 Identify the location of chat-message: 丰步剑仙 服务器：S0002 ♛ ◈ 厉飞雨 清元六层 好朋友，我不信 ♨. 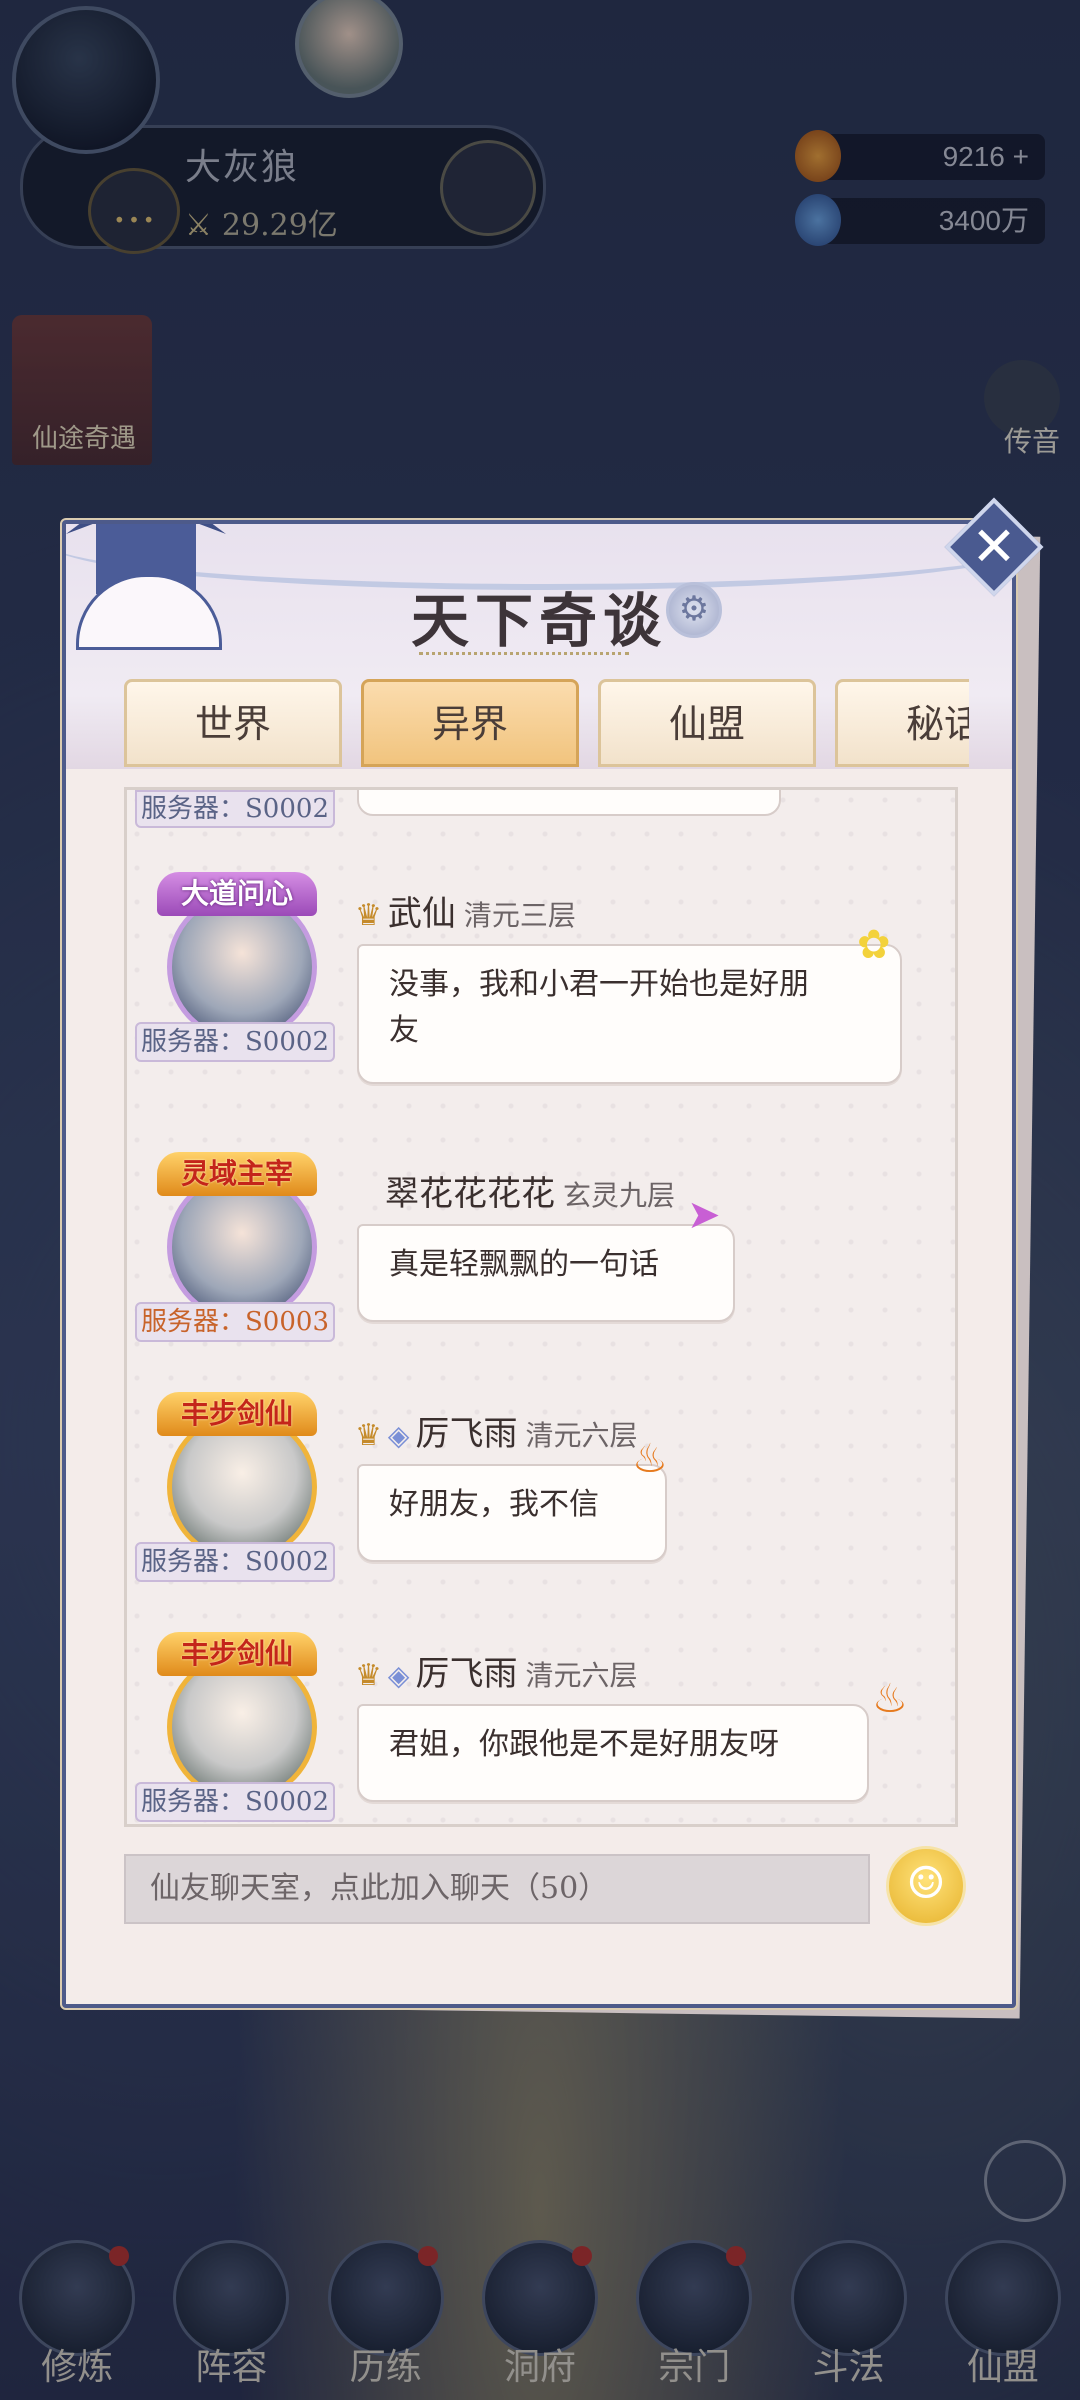
(541, 1507).